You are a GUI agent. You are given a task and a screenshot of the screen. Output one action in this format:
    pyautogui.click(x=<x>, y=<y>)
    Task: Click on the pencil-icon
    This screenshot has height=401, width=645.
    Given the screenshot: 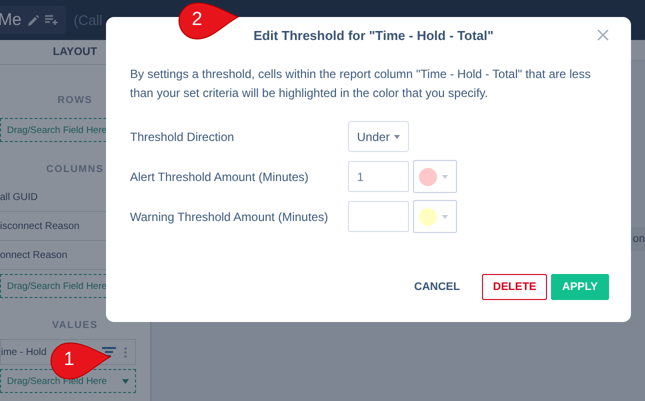 What is the action you would take?
    pyautogui.click(x=33, y=20)
    